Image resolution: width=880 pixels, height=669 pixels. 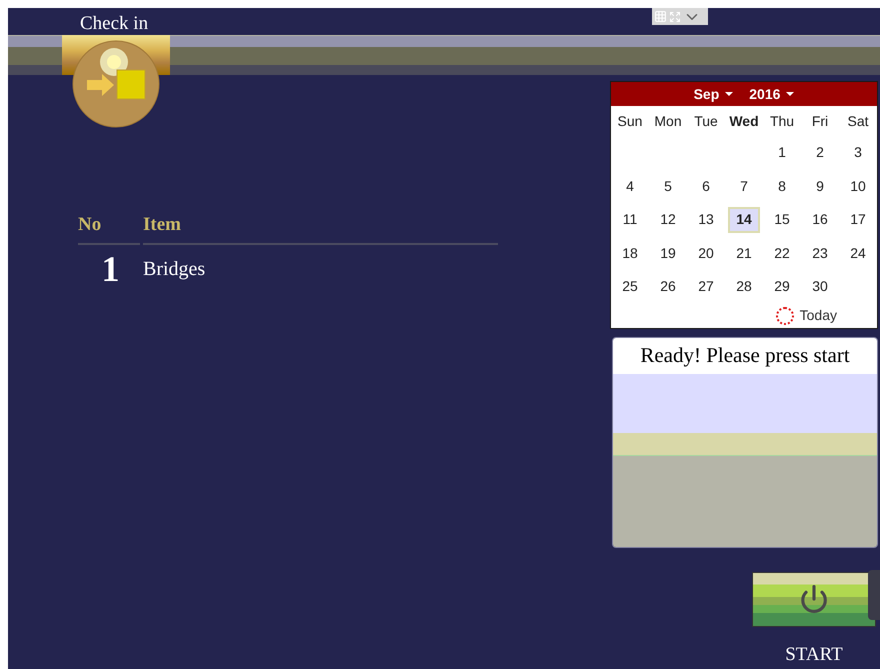 I want to click on day-cell: 24, so click(x=858, y=253).